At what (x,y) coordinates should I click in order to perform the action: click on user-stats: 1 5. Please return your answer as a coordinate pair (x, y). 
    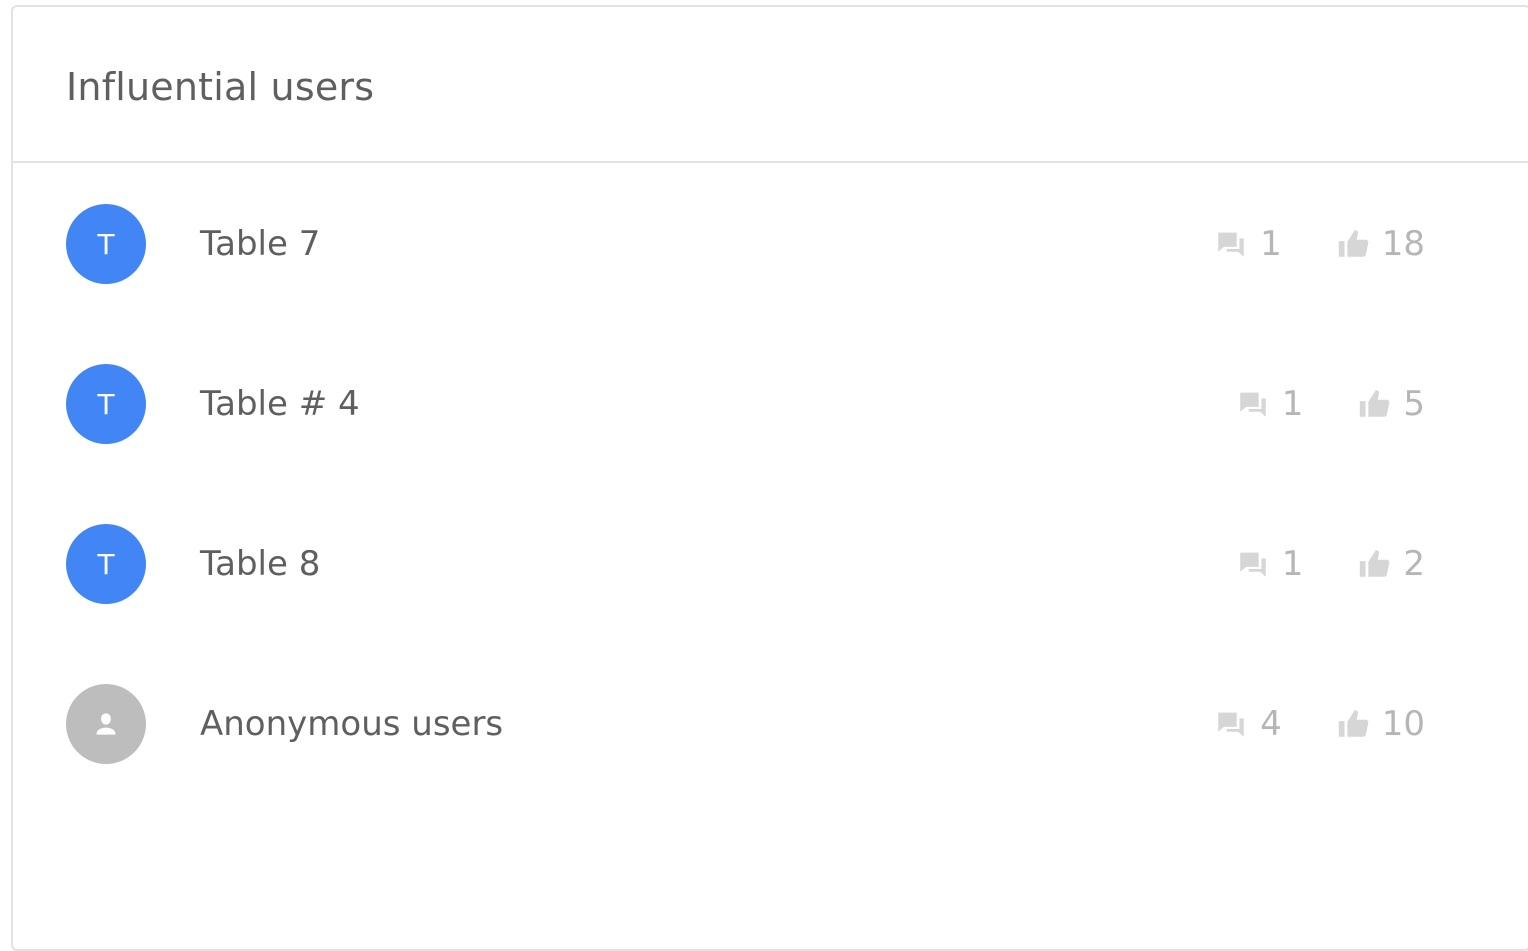
    Looking at the image, I should click on (1330, 404).